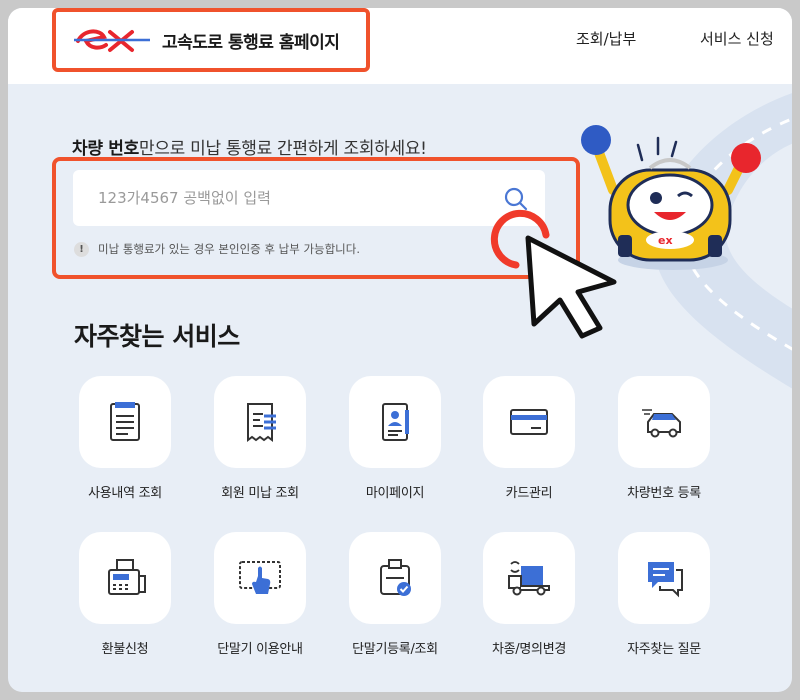  I want to click on service-label: 마이페이지, so click(395, 493).